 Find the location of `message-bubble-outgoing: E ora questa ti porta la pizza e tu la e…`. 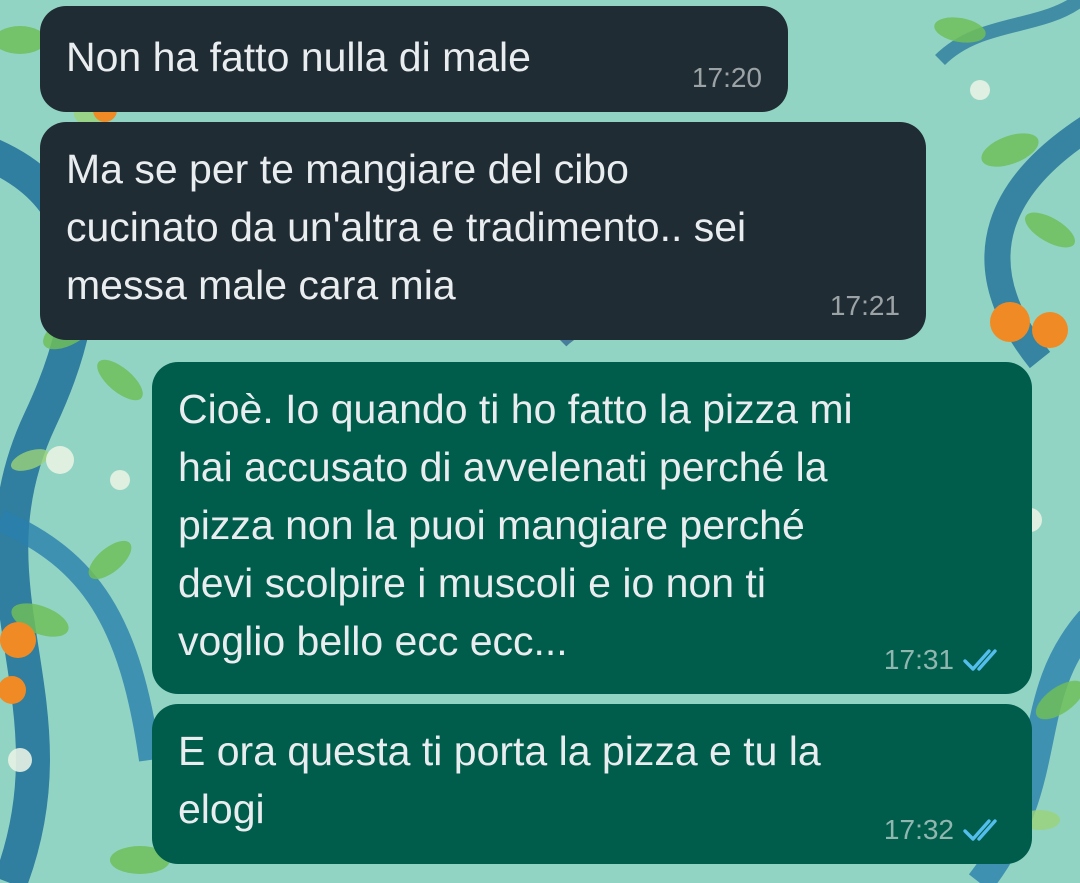

message-bubble-outgoing: E ora questa ti porta la pizza e tu la e… is located at coordinates (592, 784).